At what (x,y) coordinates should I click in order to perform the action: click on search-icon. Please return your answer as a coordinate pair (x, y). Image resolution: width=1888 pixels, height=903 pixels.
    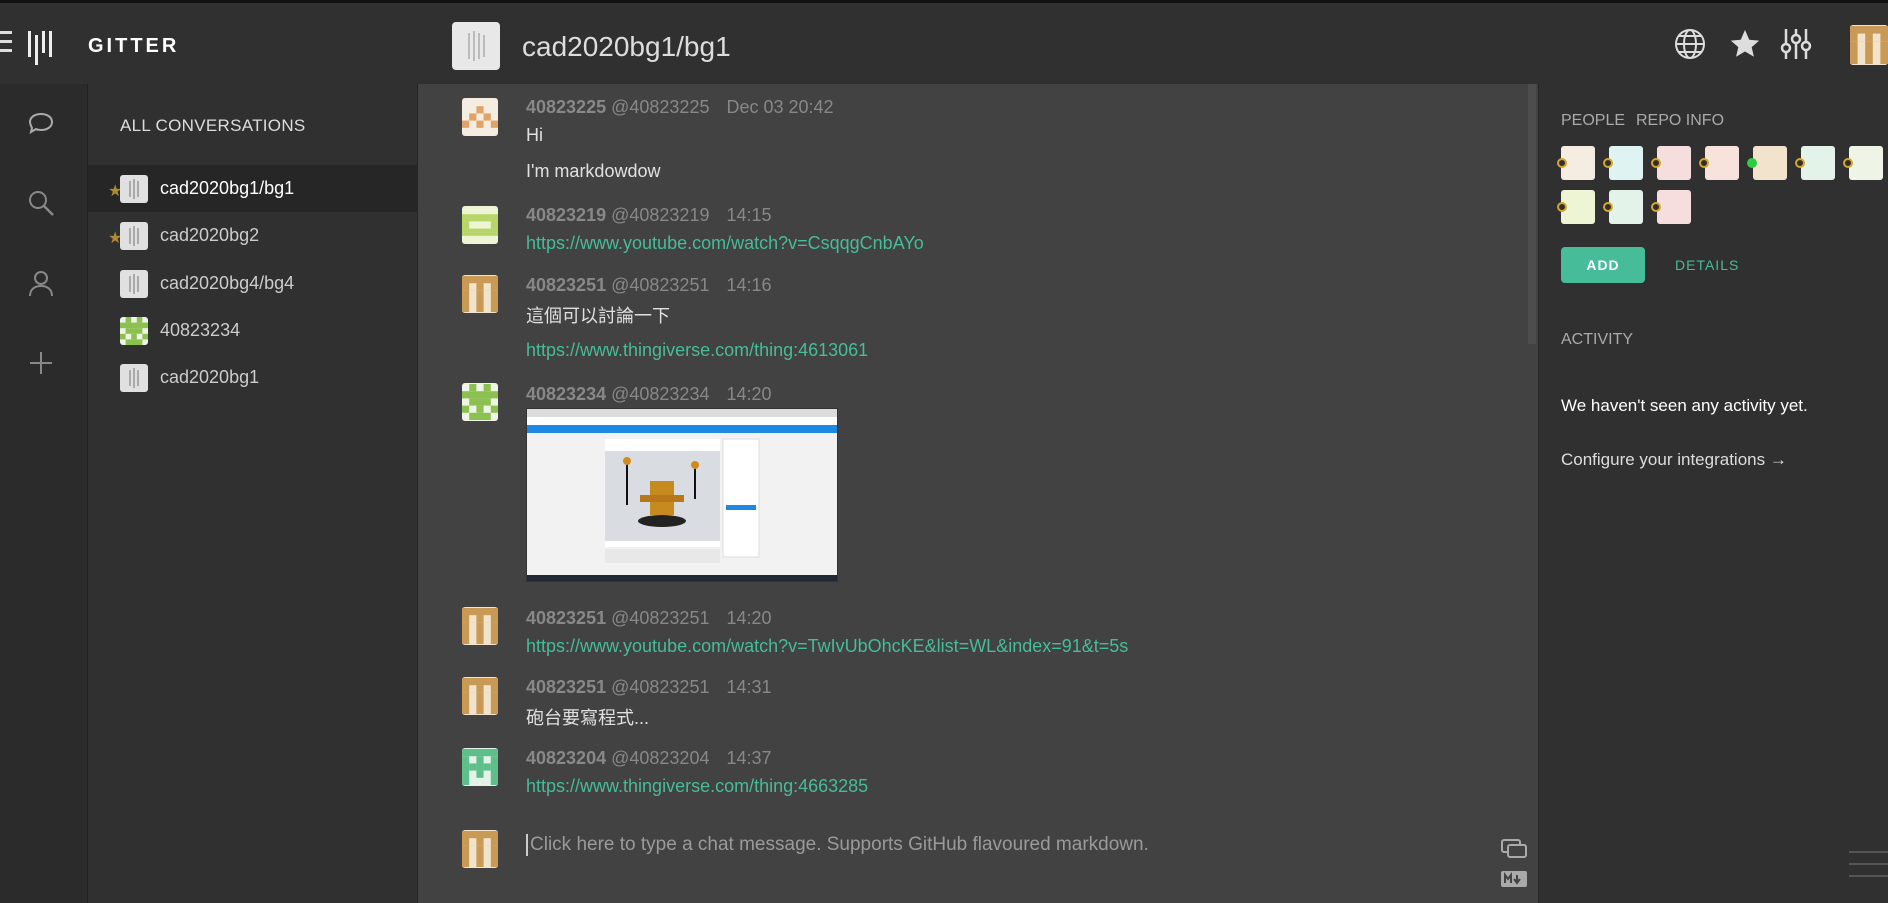
    Looking at the image, I should click on (41, 203).